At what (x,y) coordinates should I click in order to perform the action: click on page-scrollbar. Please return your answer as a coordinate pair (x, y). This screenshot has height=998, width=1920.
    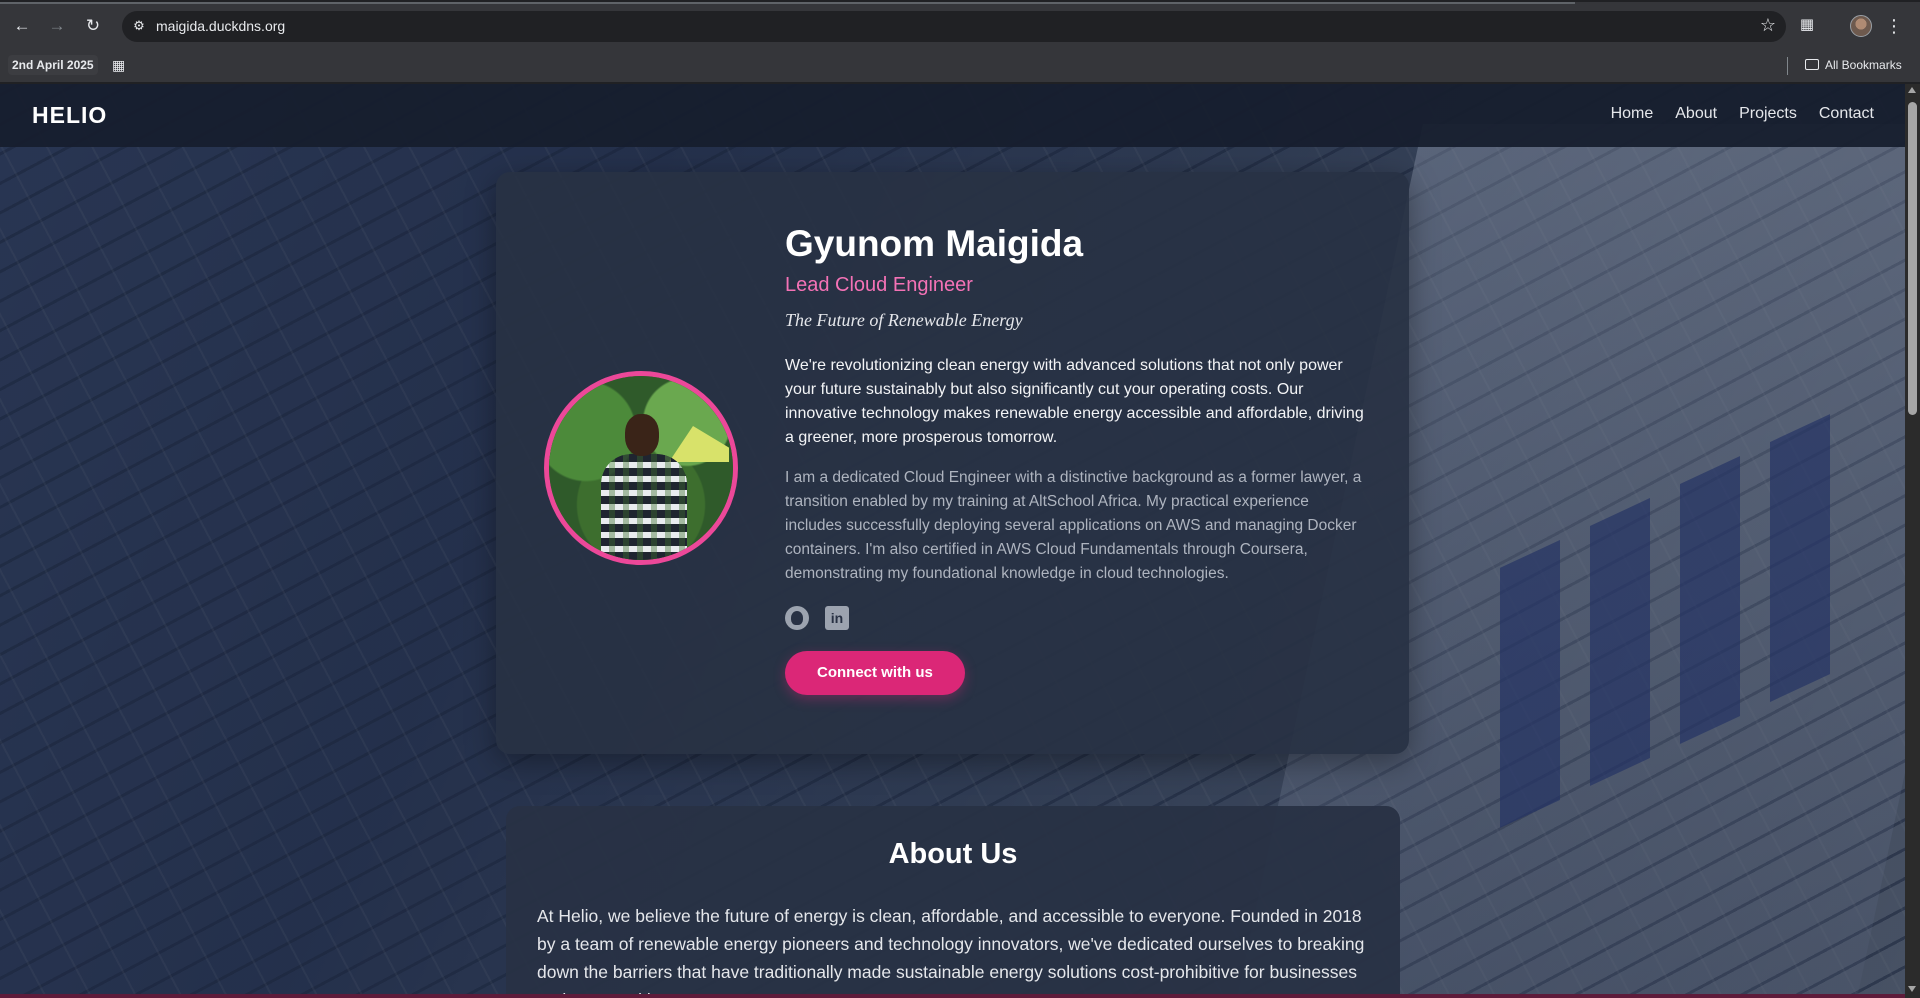
    Looking at the image, I should click on (1912, 541).